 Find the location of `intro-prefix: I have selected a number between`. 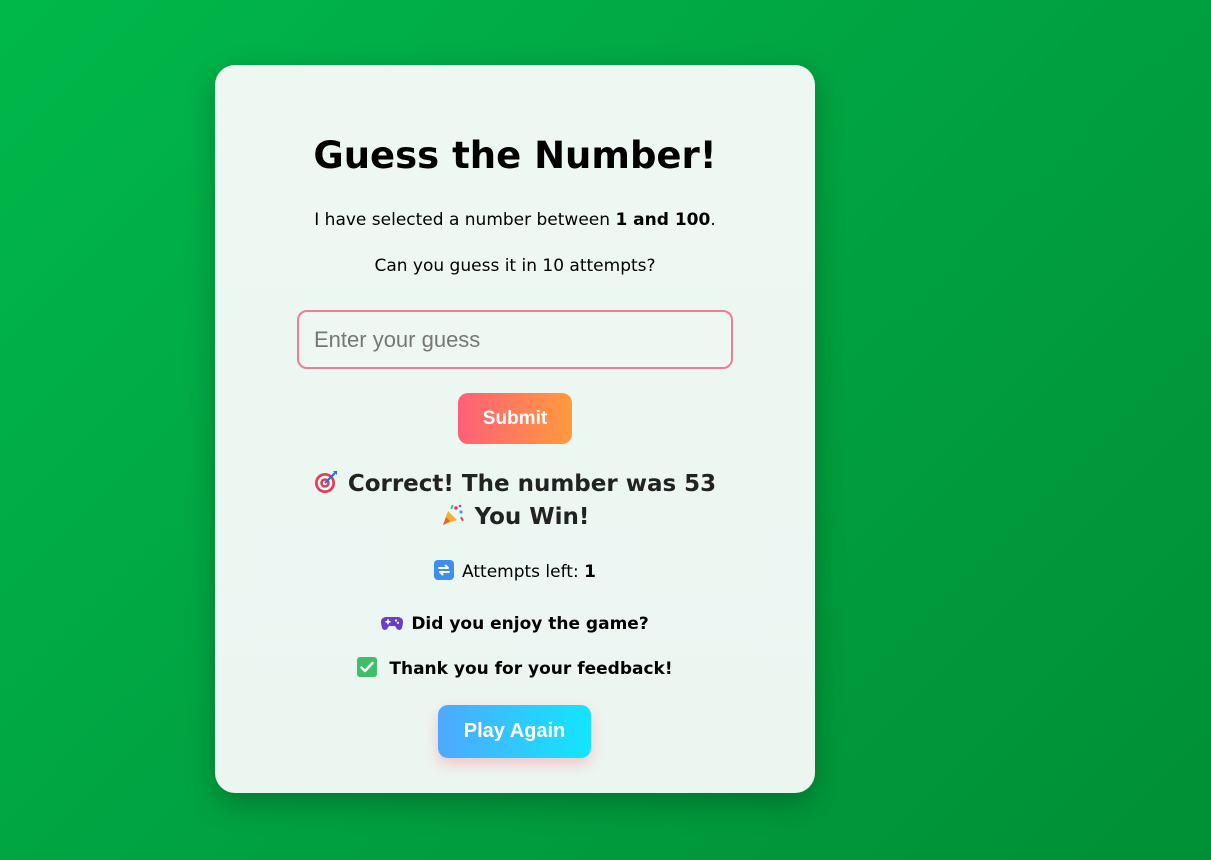

intro-prefix: I have selected a number between is located at coordinates (465, 220).